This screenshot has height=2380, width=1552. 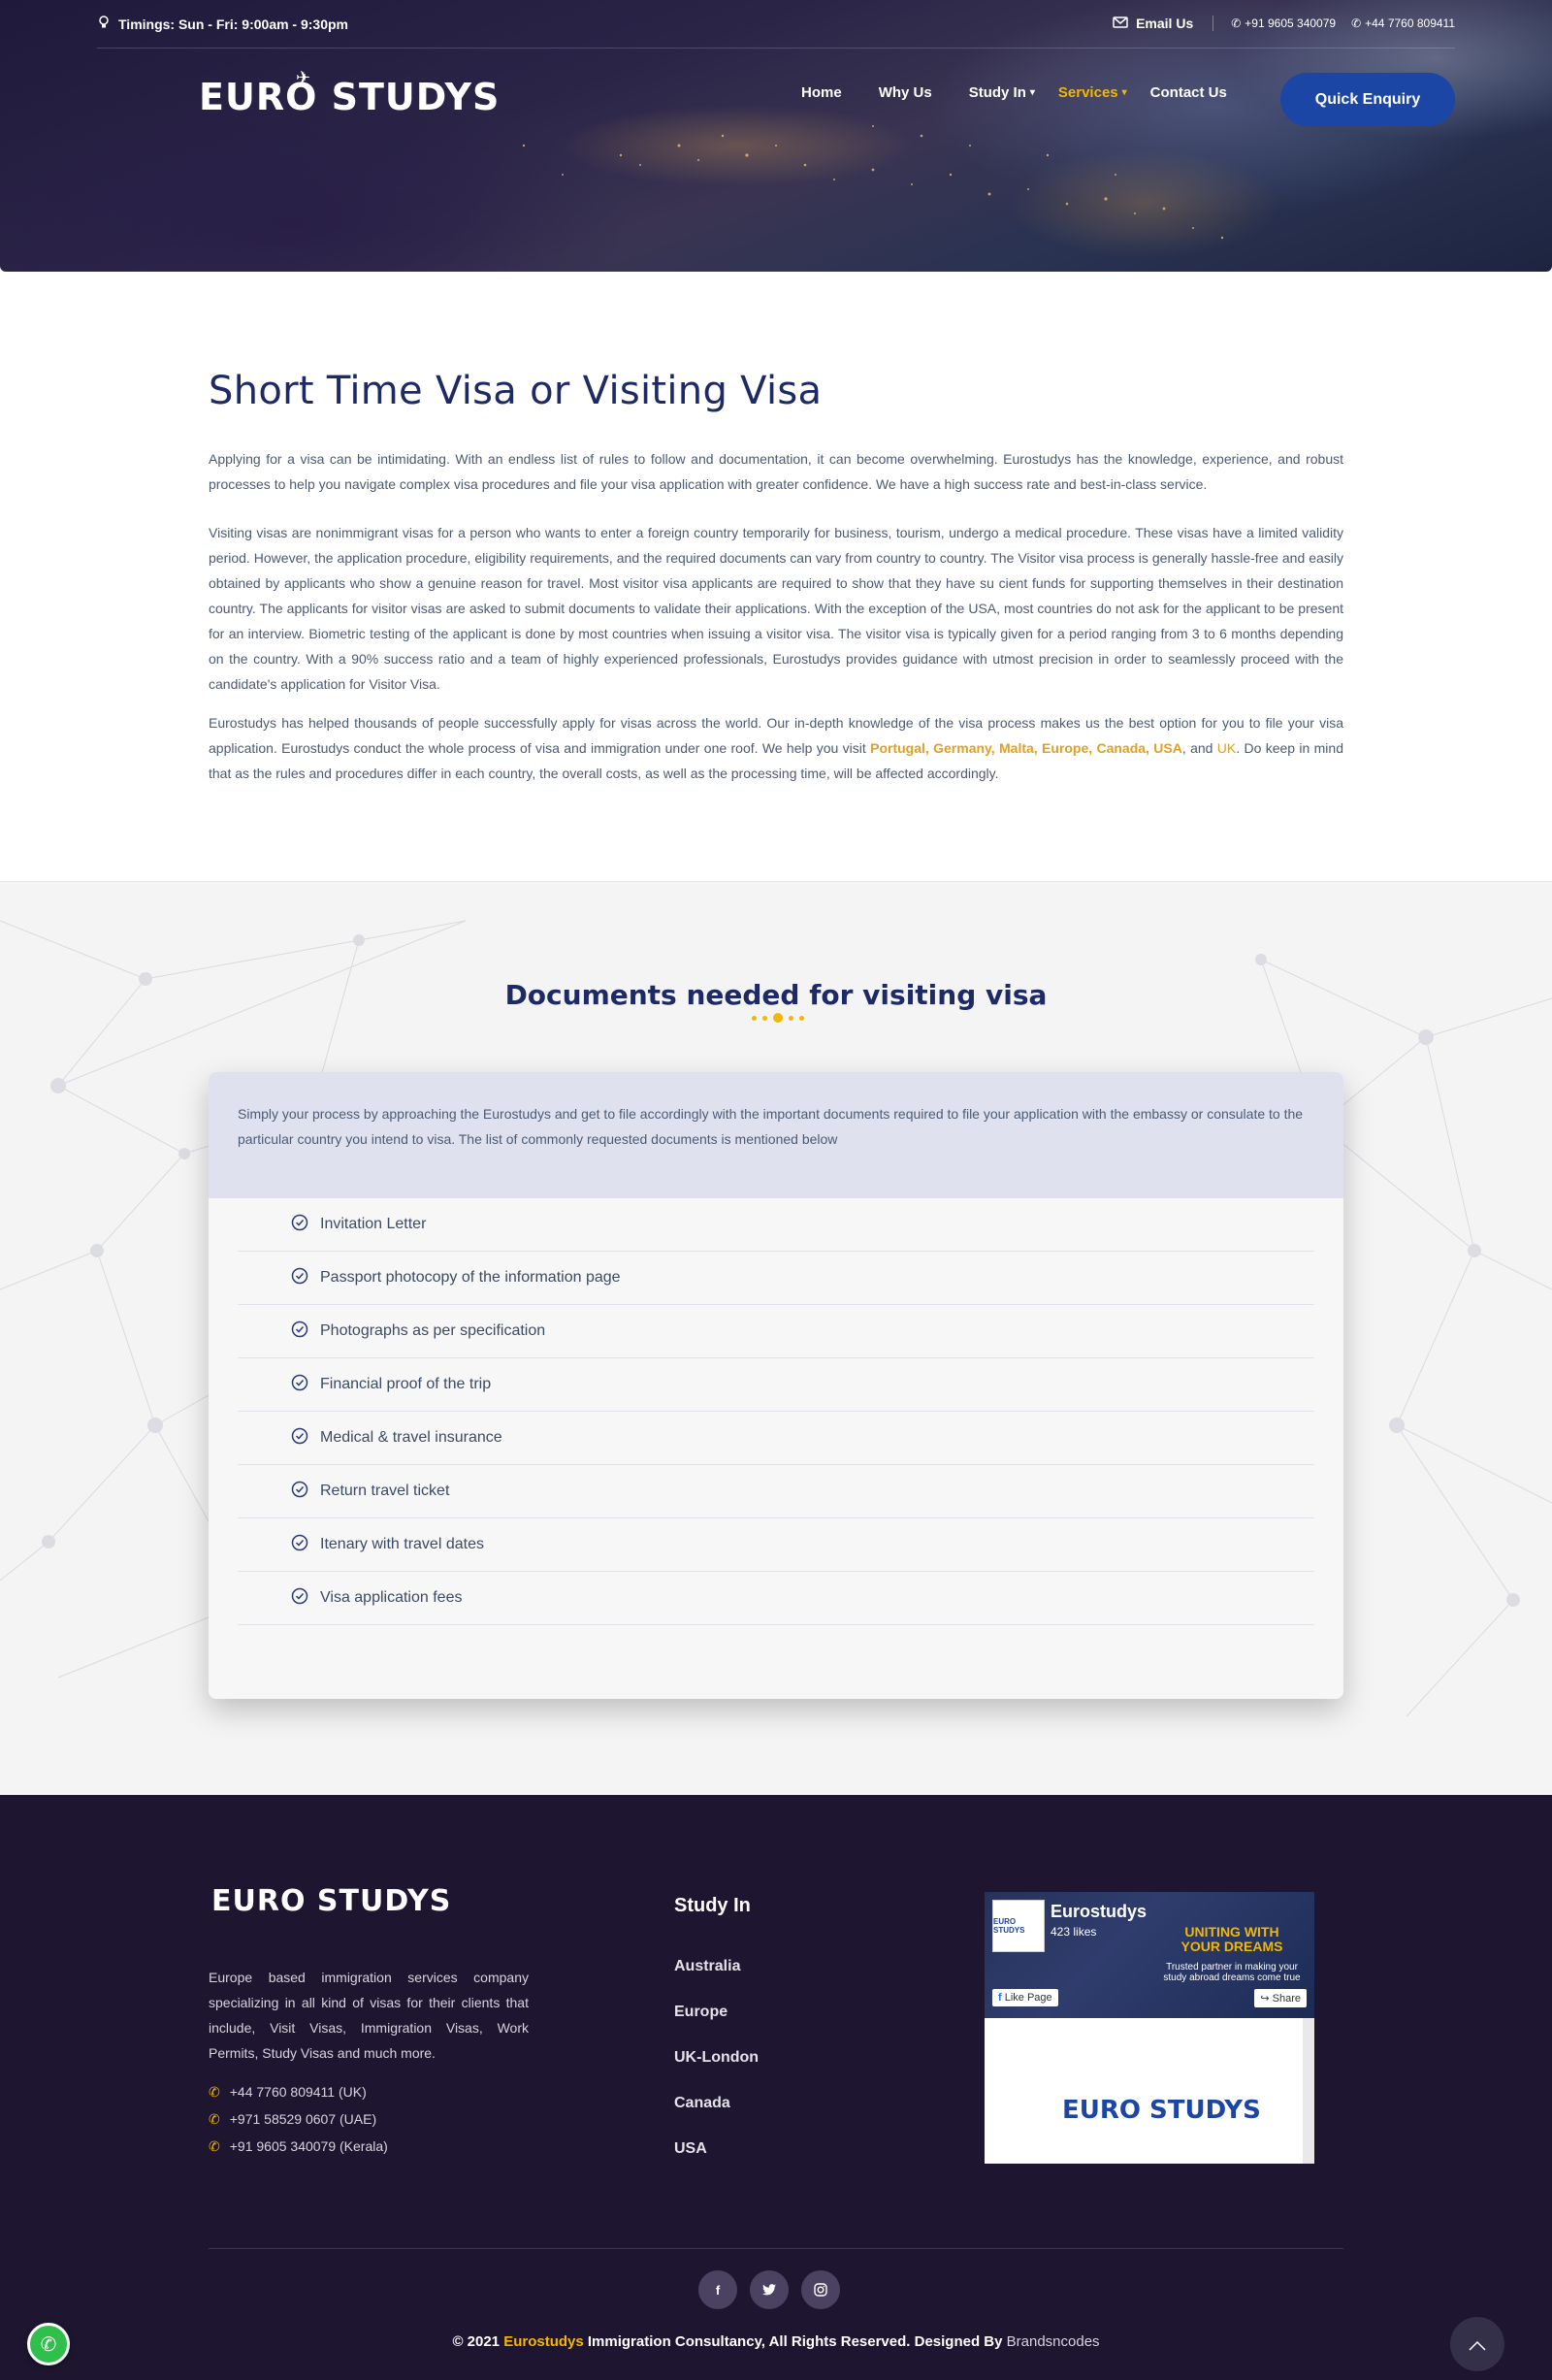 I want to click on footer-logo: EURO STUDYS, so click(x=331, y=1901).